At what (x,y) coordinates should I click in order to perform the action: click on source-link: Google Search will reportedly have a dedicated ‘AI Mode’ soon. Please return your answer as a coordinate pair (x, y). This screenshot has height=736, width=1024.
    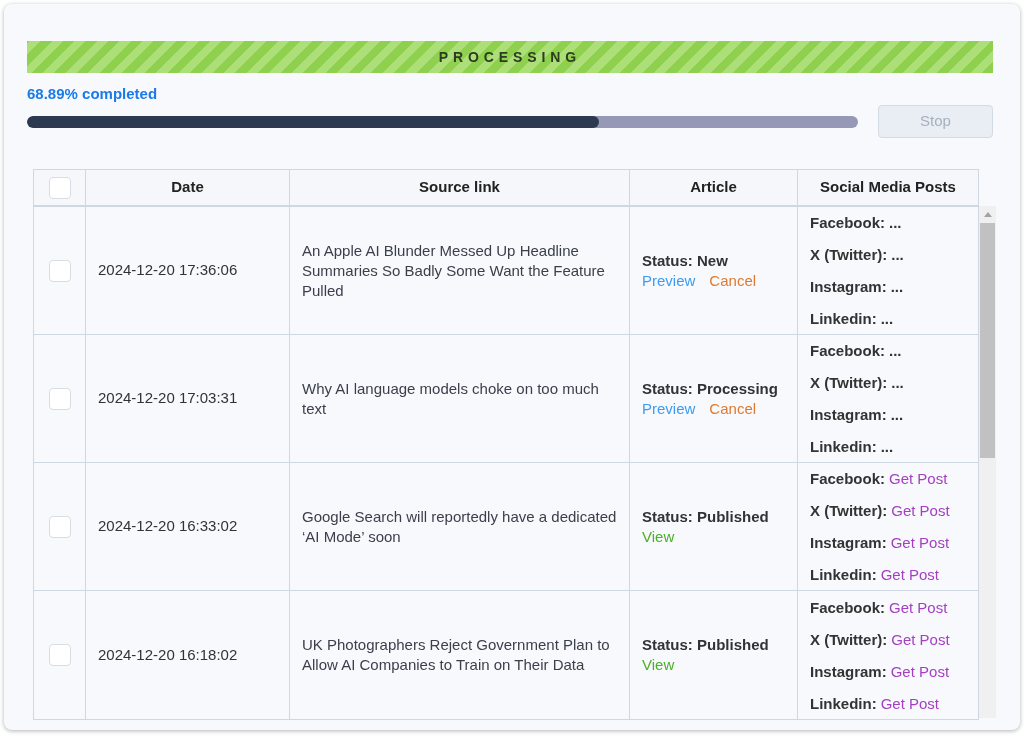
    Looking at the image, I should click on (459, 526).